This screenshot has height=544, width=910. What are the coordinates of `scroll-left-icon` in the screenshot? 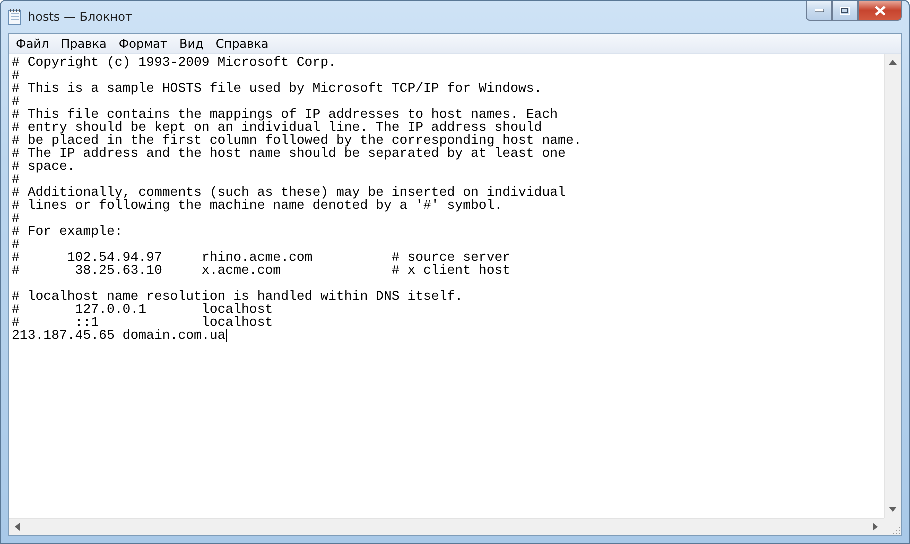 It's located at (17, 527).